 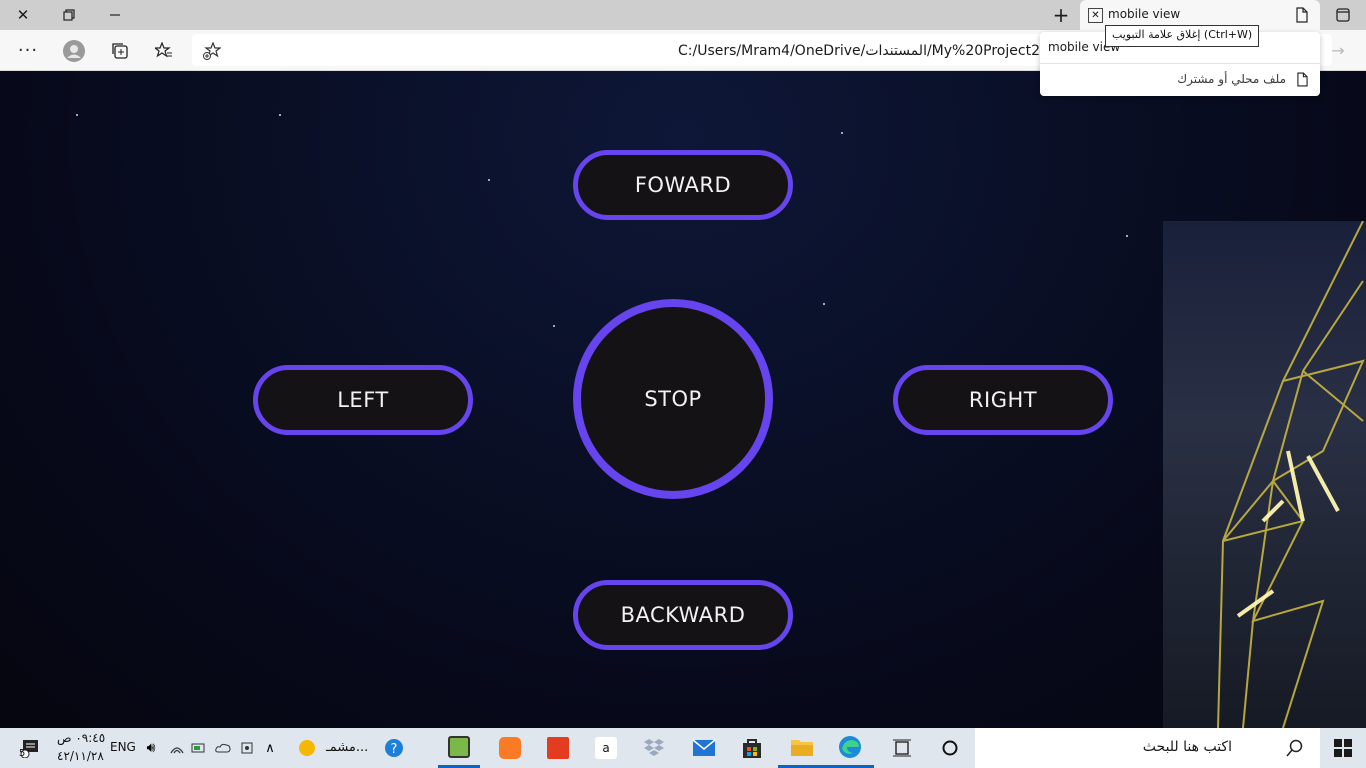 What do you see at coordinates (199, 748) in the screenshot?
I see `battery-icon` at bounding box center [199, 748].